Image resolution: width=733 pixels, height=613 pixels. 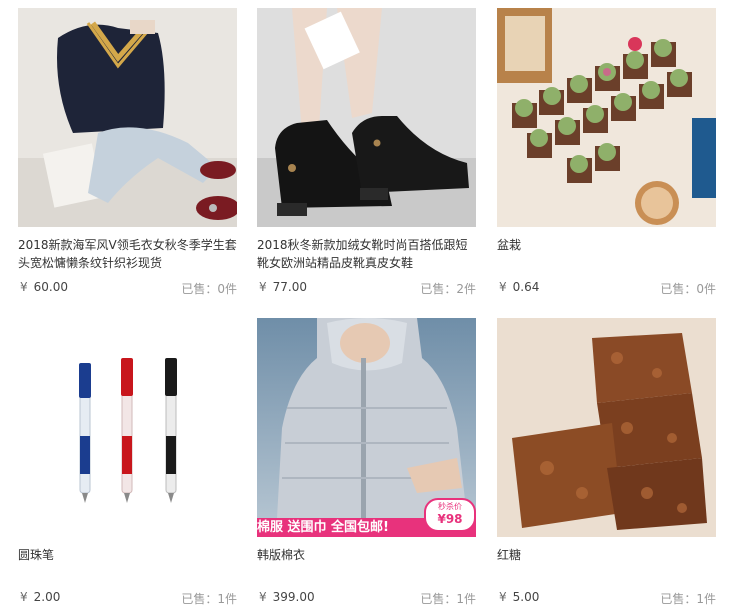 I want to click on product-meta: ¥0.64 已售：0件, so click(x=606, y=290).